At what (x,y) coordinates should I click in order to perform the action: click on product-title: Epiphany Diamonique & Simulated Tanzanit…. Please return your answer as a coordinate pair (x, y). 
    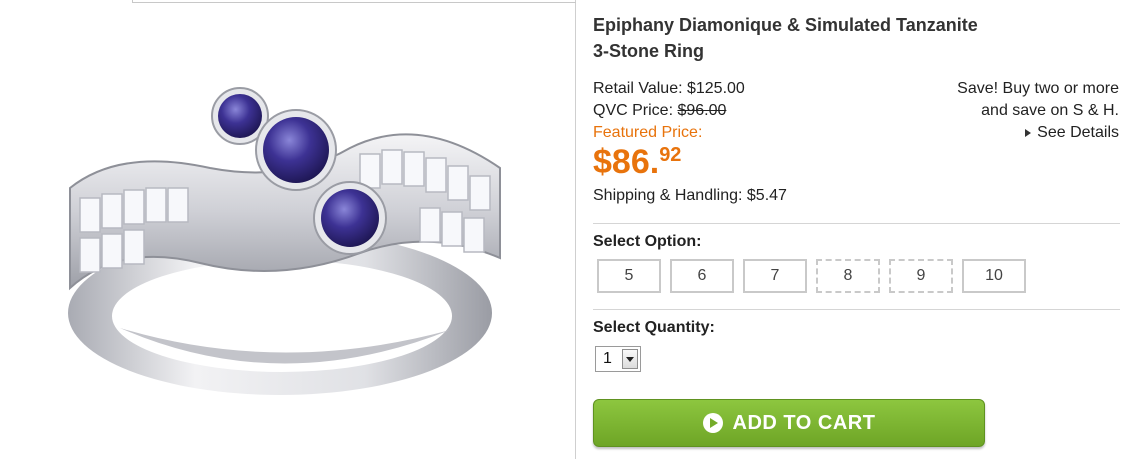
    Looking at the image, I should click on (833, 38).